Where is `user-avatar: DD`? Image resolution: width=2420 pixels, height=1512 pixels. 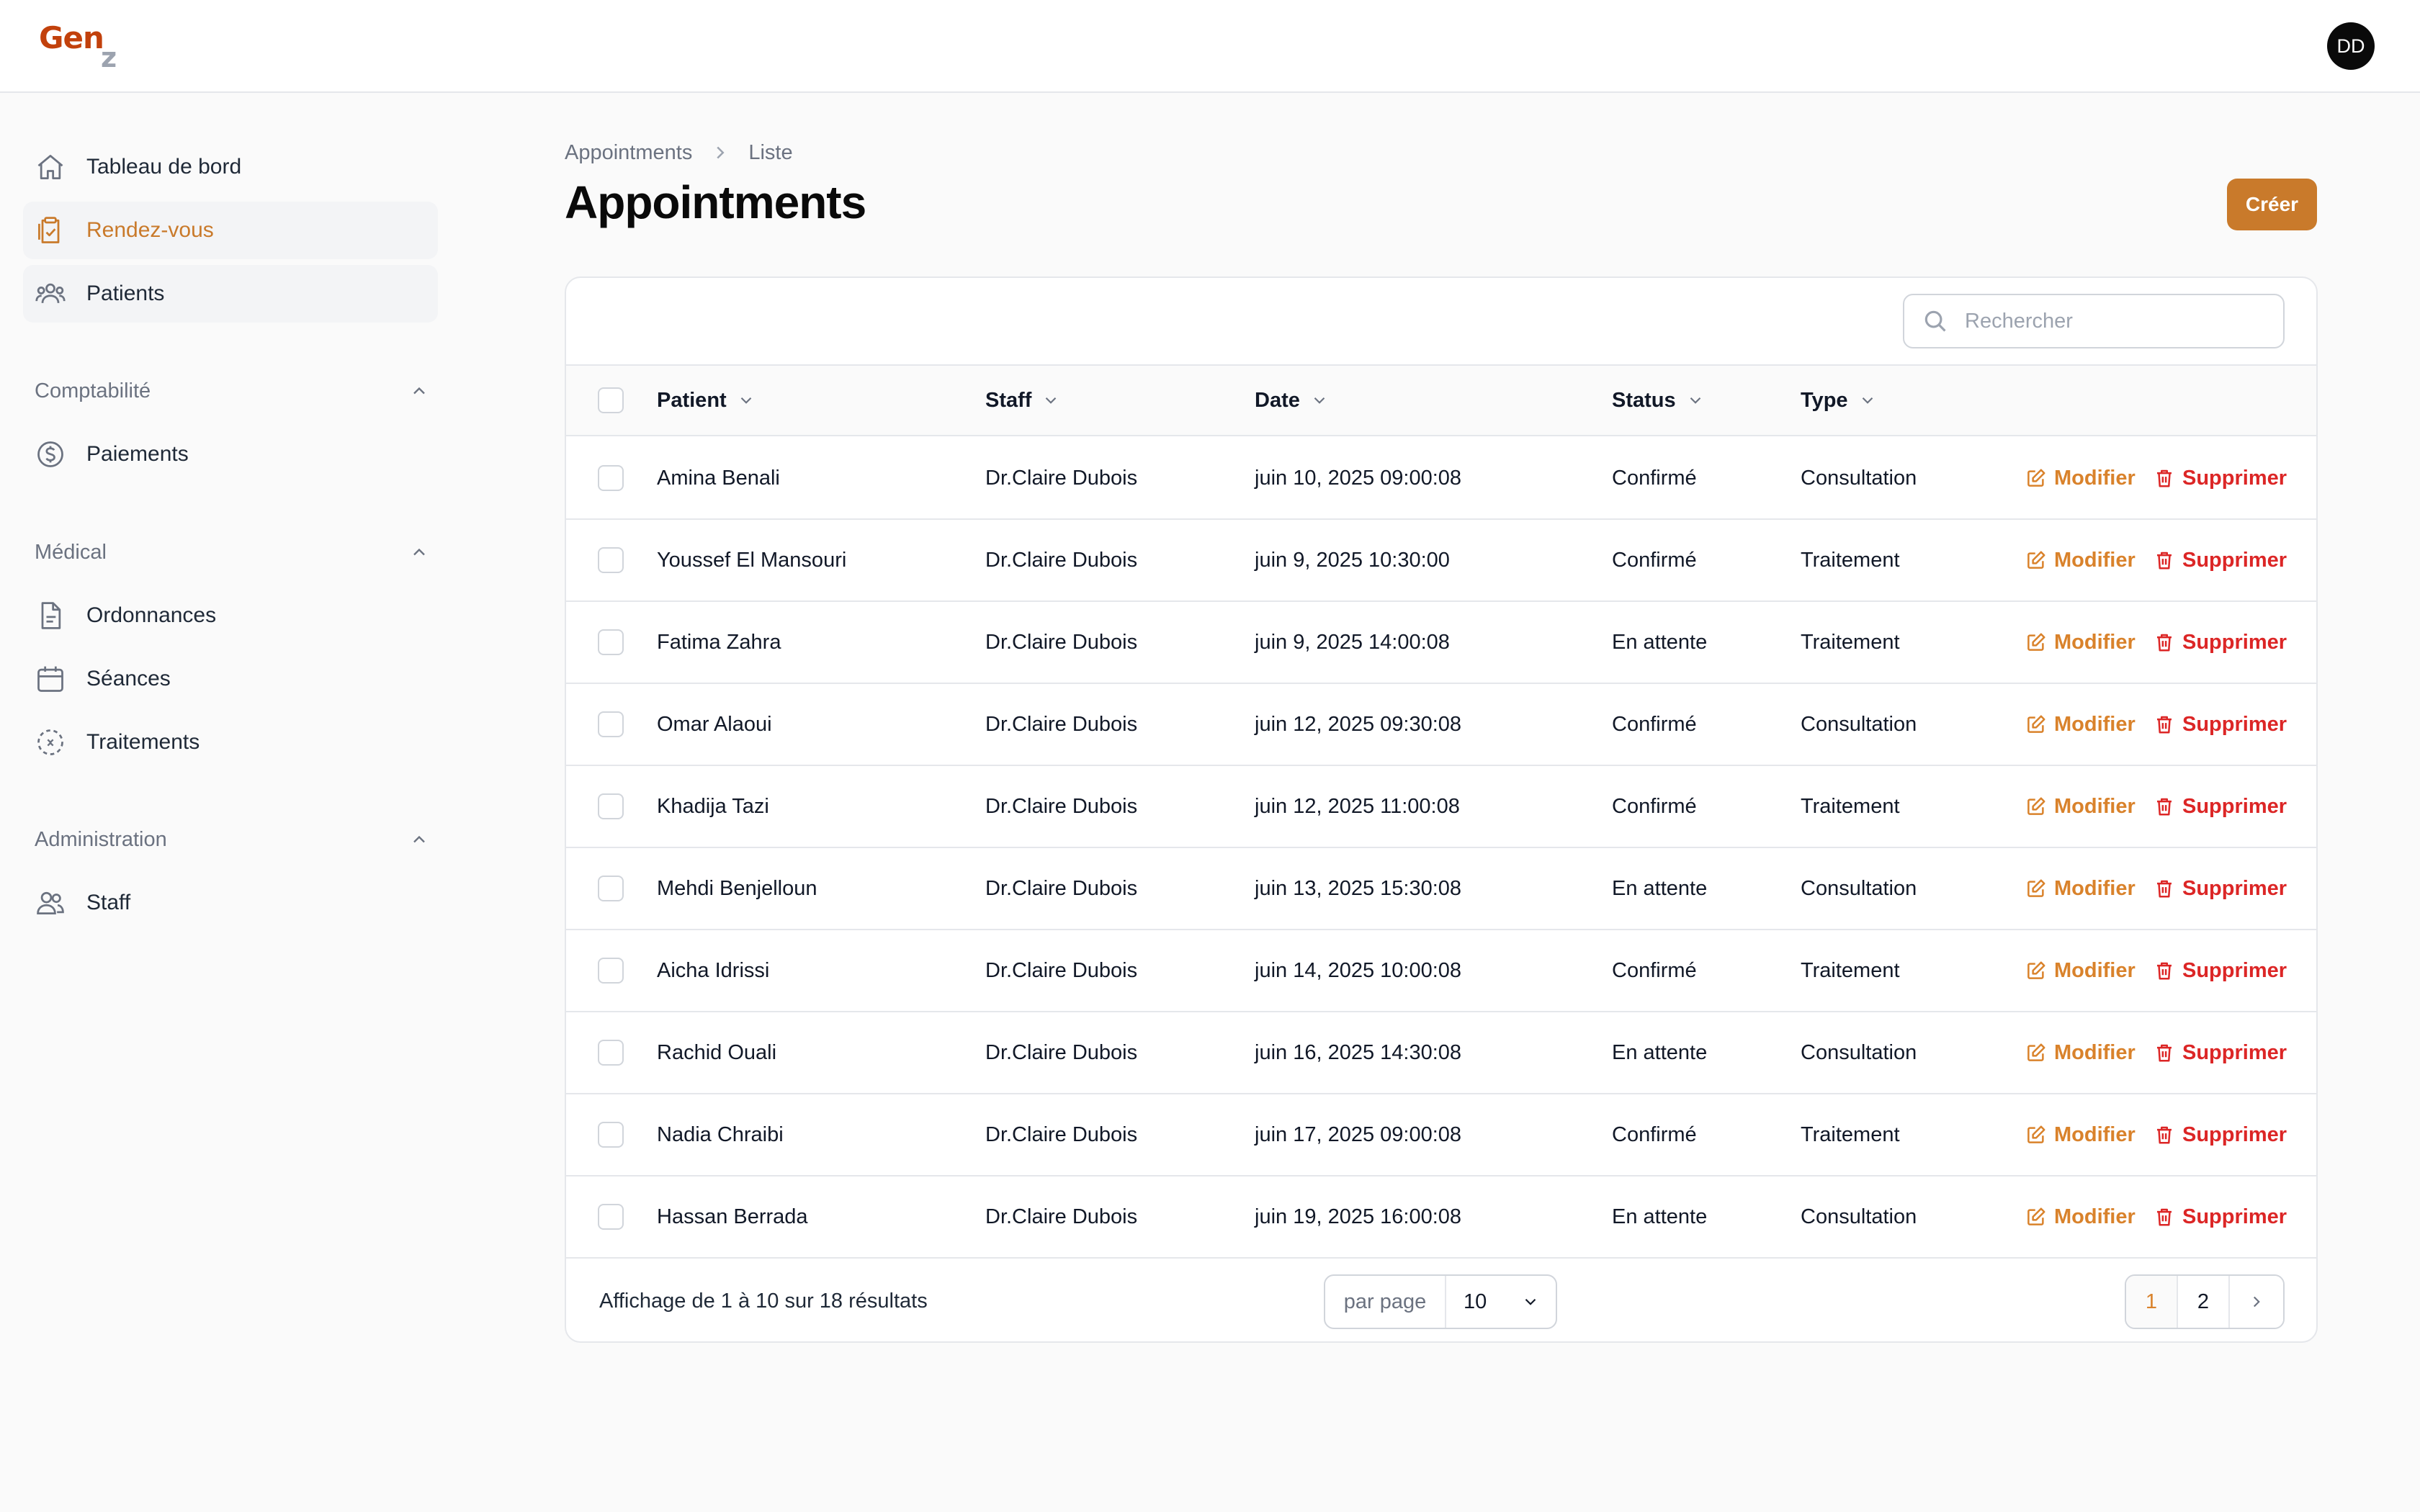
user-avatar: DD is located at coordinates (2351, 46).